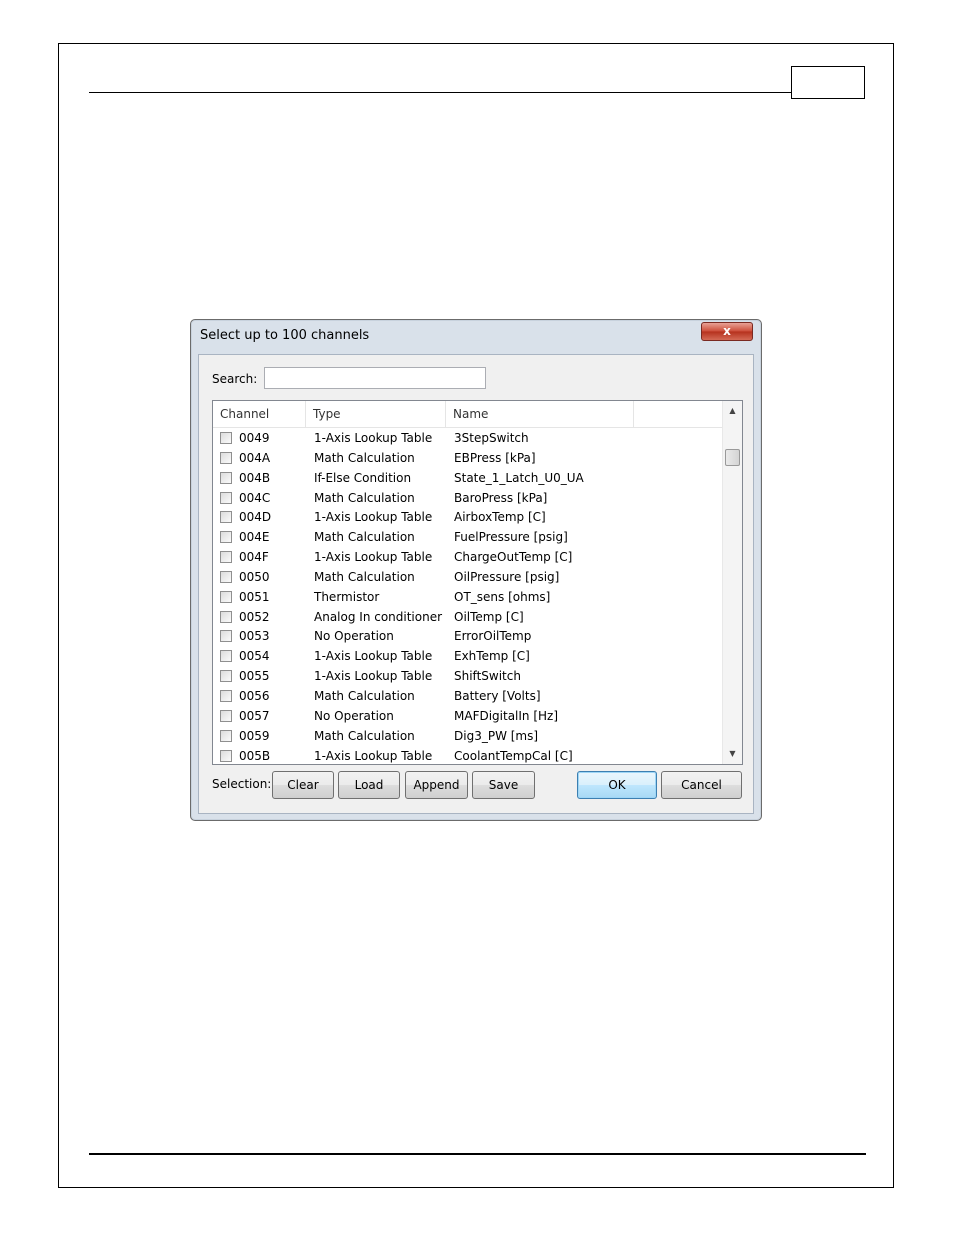 This screenshot has height=1235, width=954. I want to click on save-button: Save, so click(503, 785).